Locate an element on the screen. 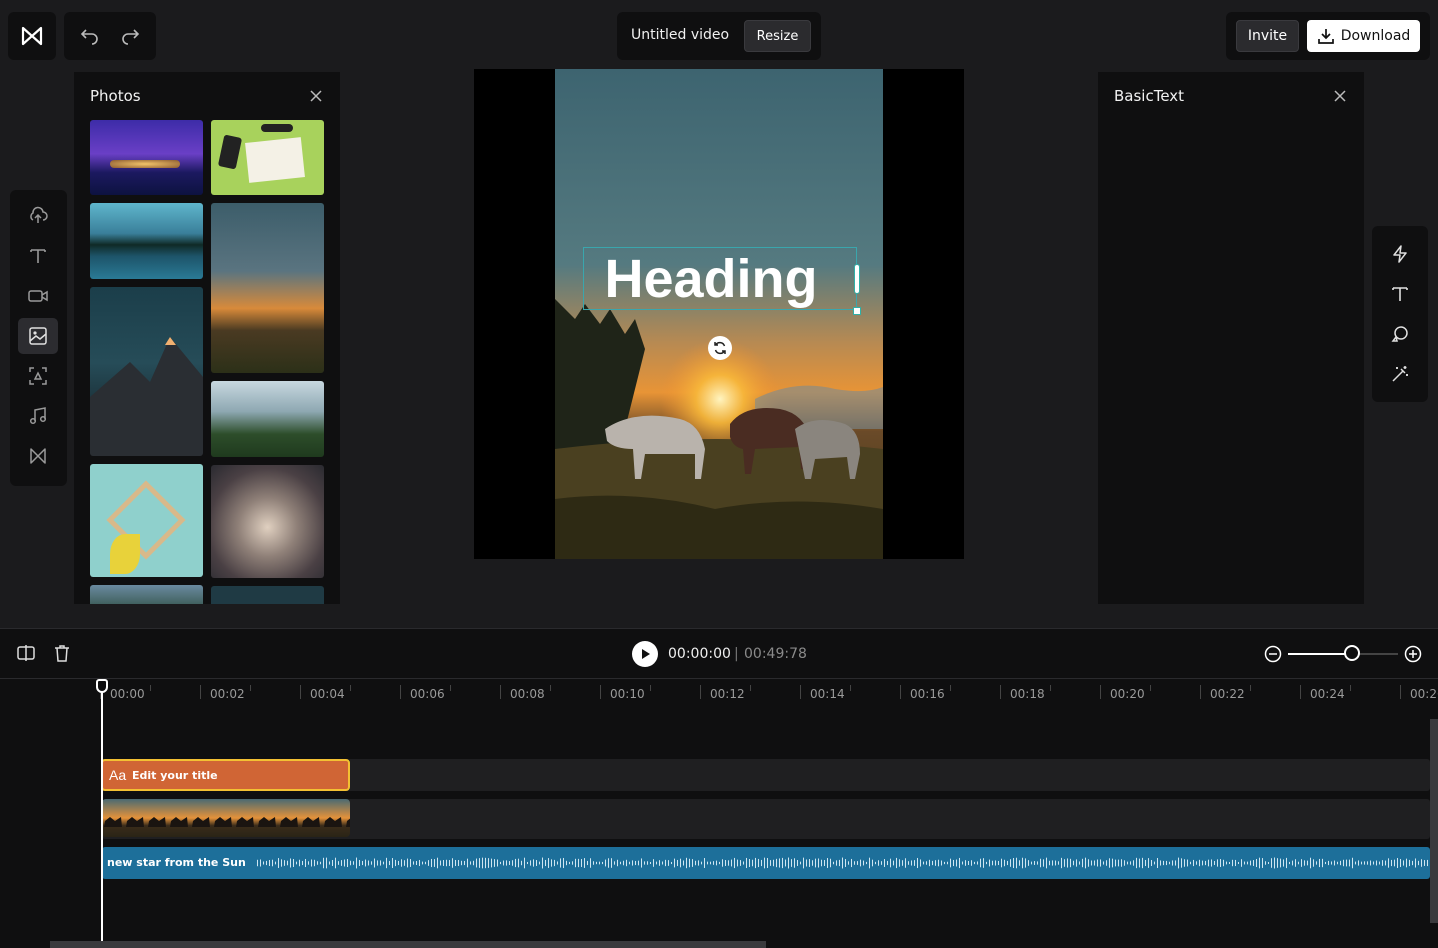 This screenshot has height=948, width=1438. video-clip is located at coordinates (226, 818).